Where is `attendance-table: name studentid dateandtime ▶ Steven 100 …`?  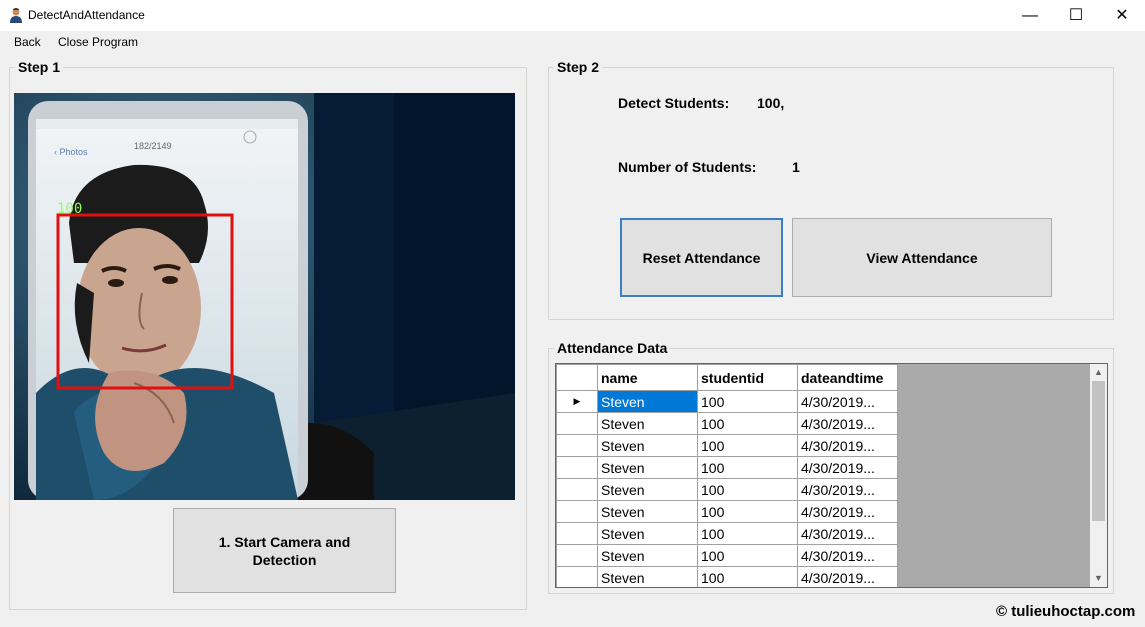 attendance-table: name studentid dateandtime ▶ Steven 100 … is located at coordinates (727, 475).